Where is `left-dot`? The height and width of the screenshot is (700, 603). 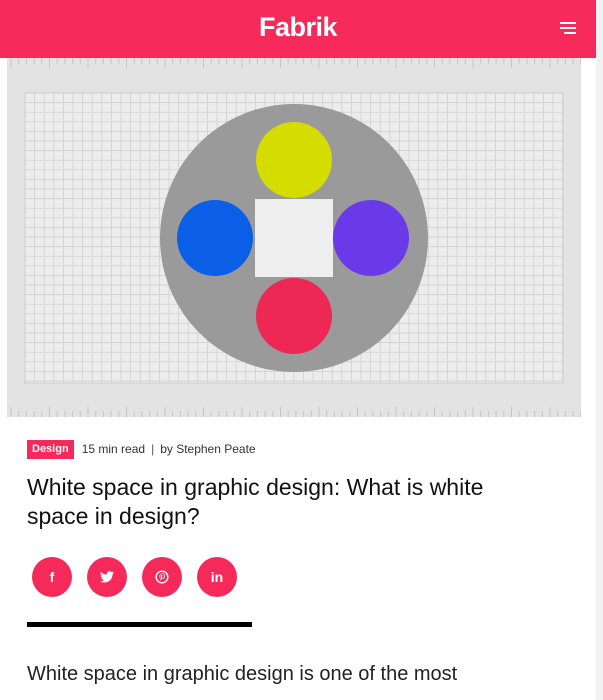
left-dot is located at coordinates (215, 238).